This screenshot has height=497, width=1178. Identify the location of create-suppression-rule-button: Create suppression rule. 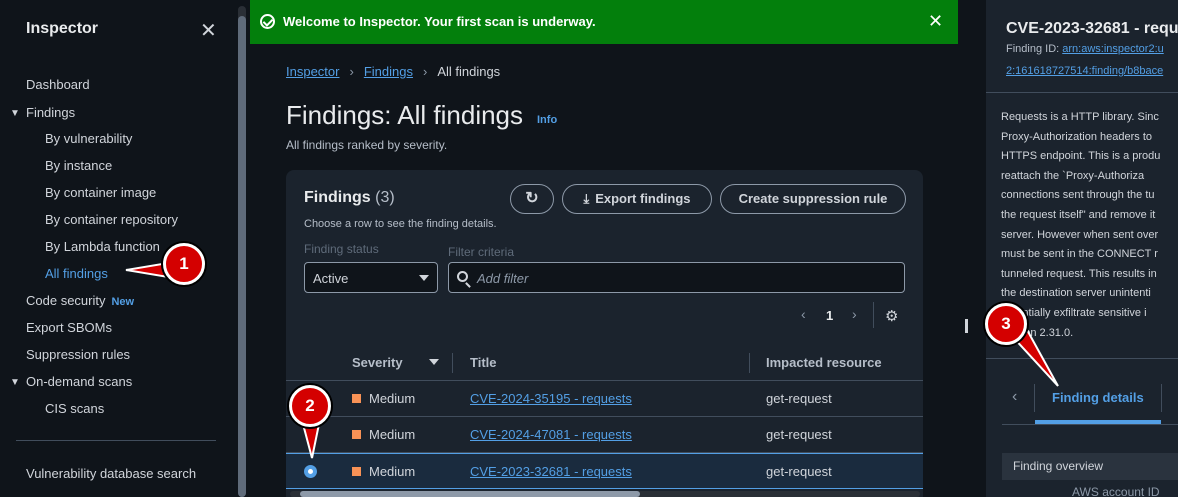
(813, 199).